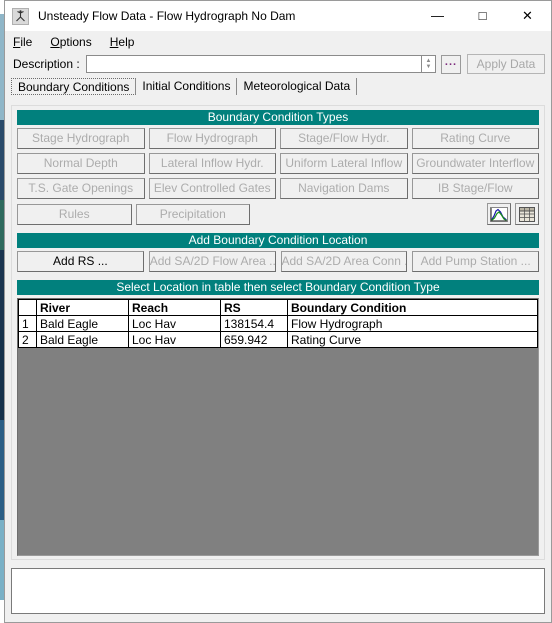  What do you see at coordinates (344, 163) in the screenshot?
I see `bc-button-uniform-lateral-inflow: Uniform Lateral Inflow` at bounding box center [344, 163].